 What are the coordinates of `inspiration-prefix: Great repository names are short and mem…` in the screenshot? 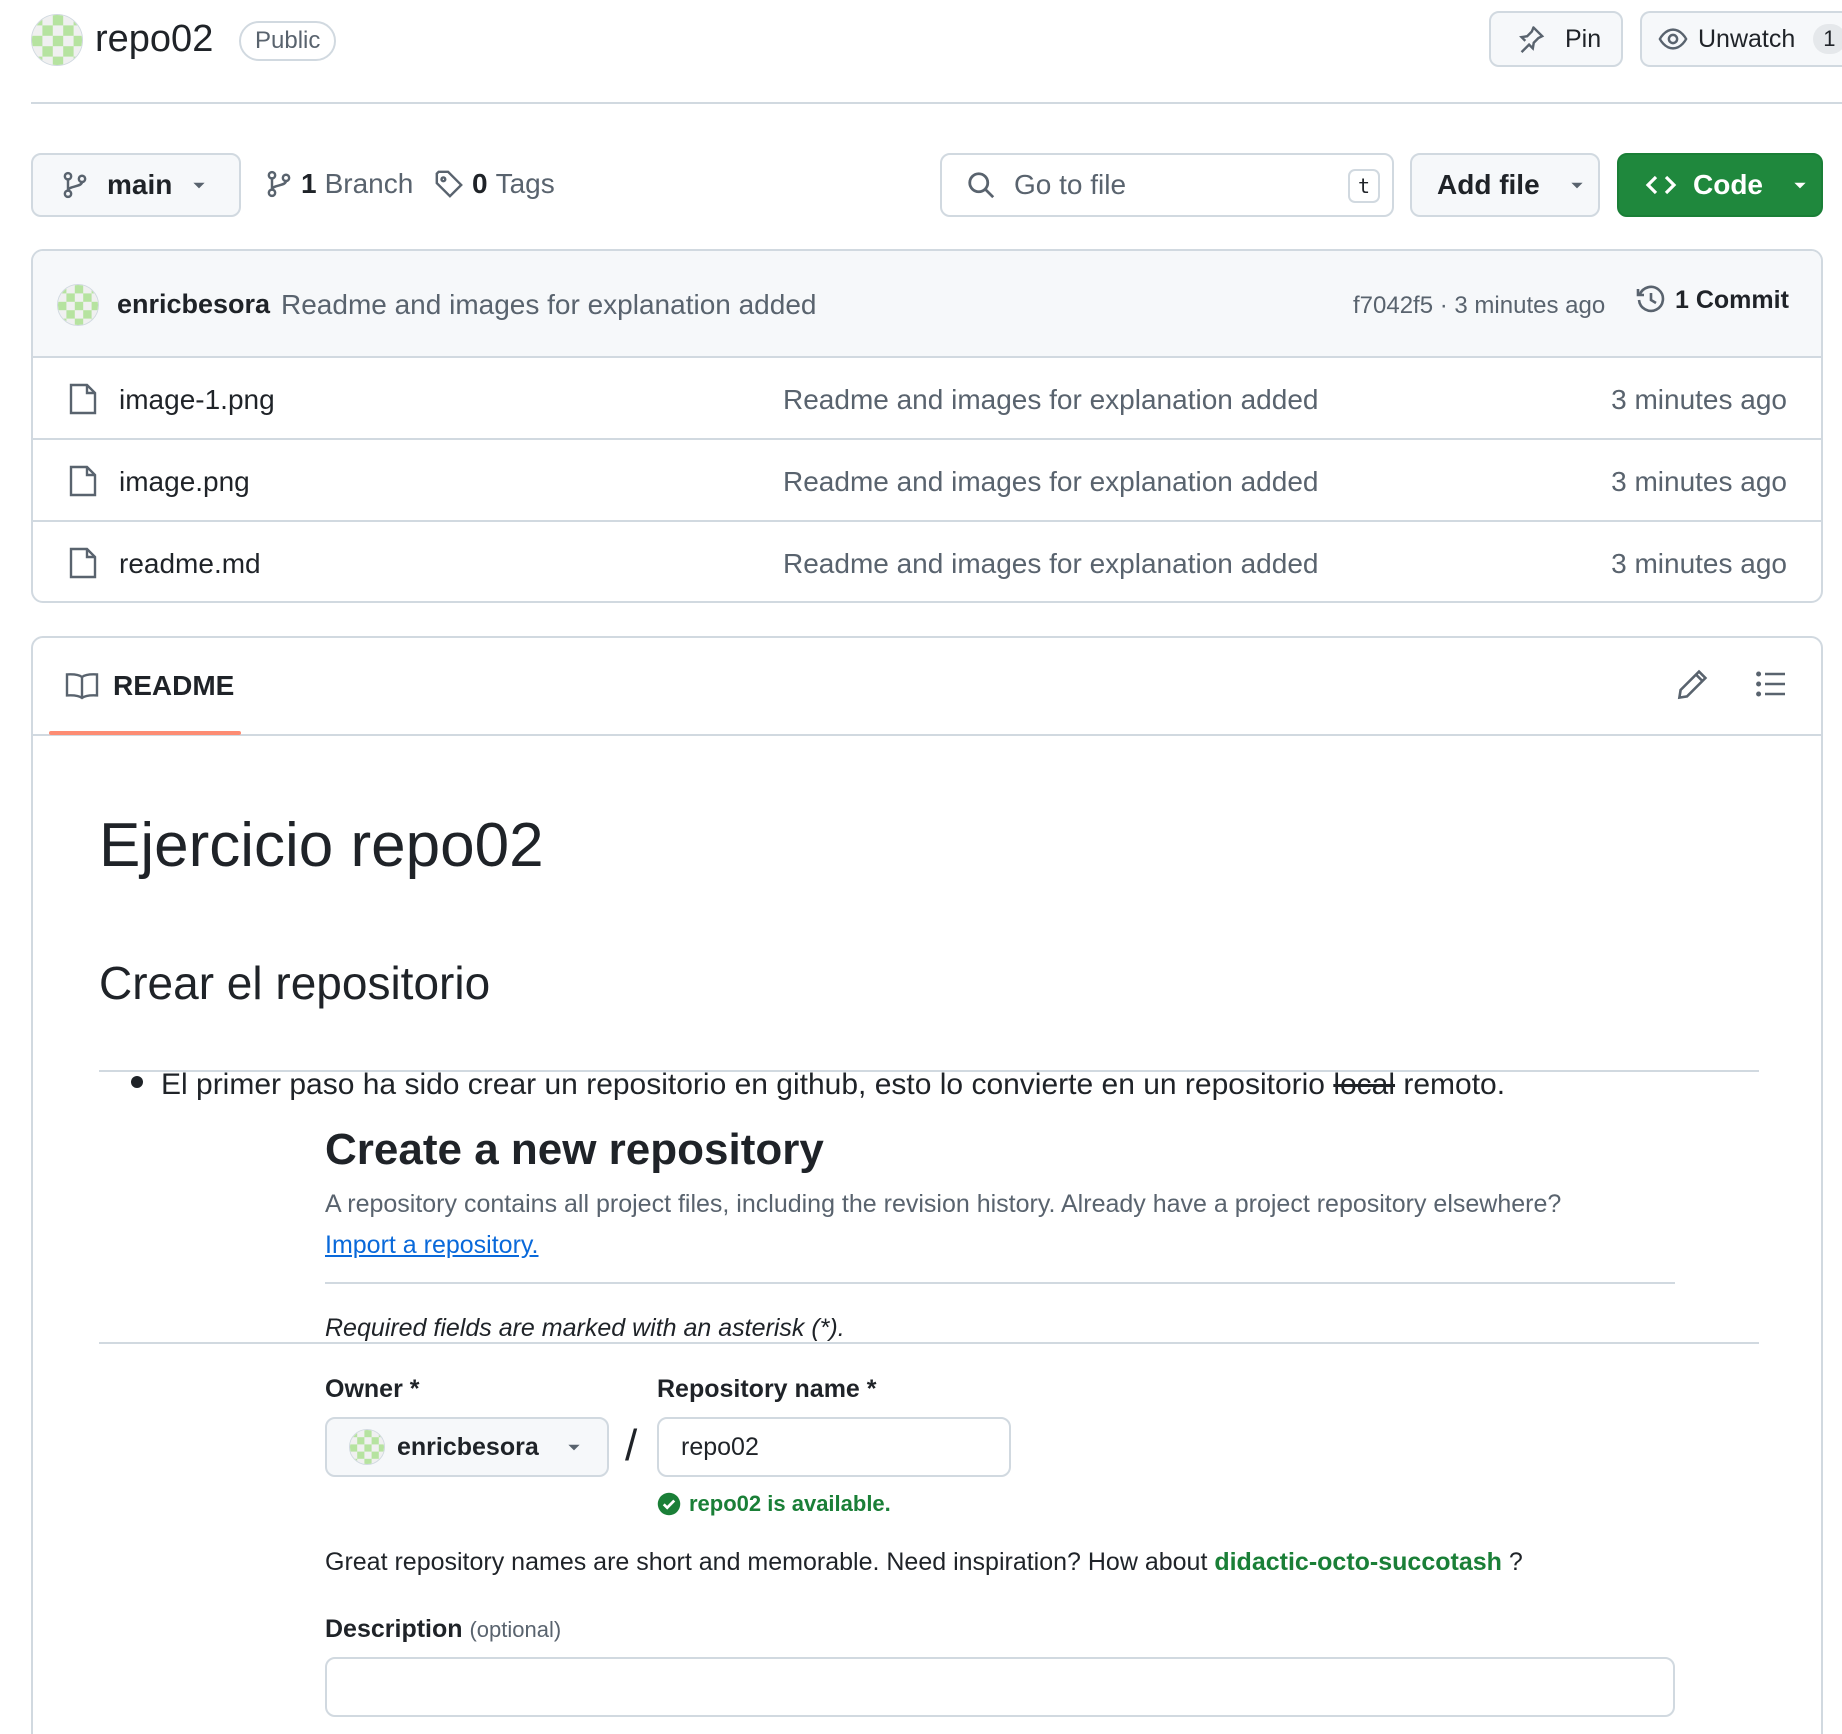 It's located at (770, 1562).